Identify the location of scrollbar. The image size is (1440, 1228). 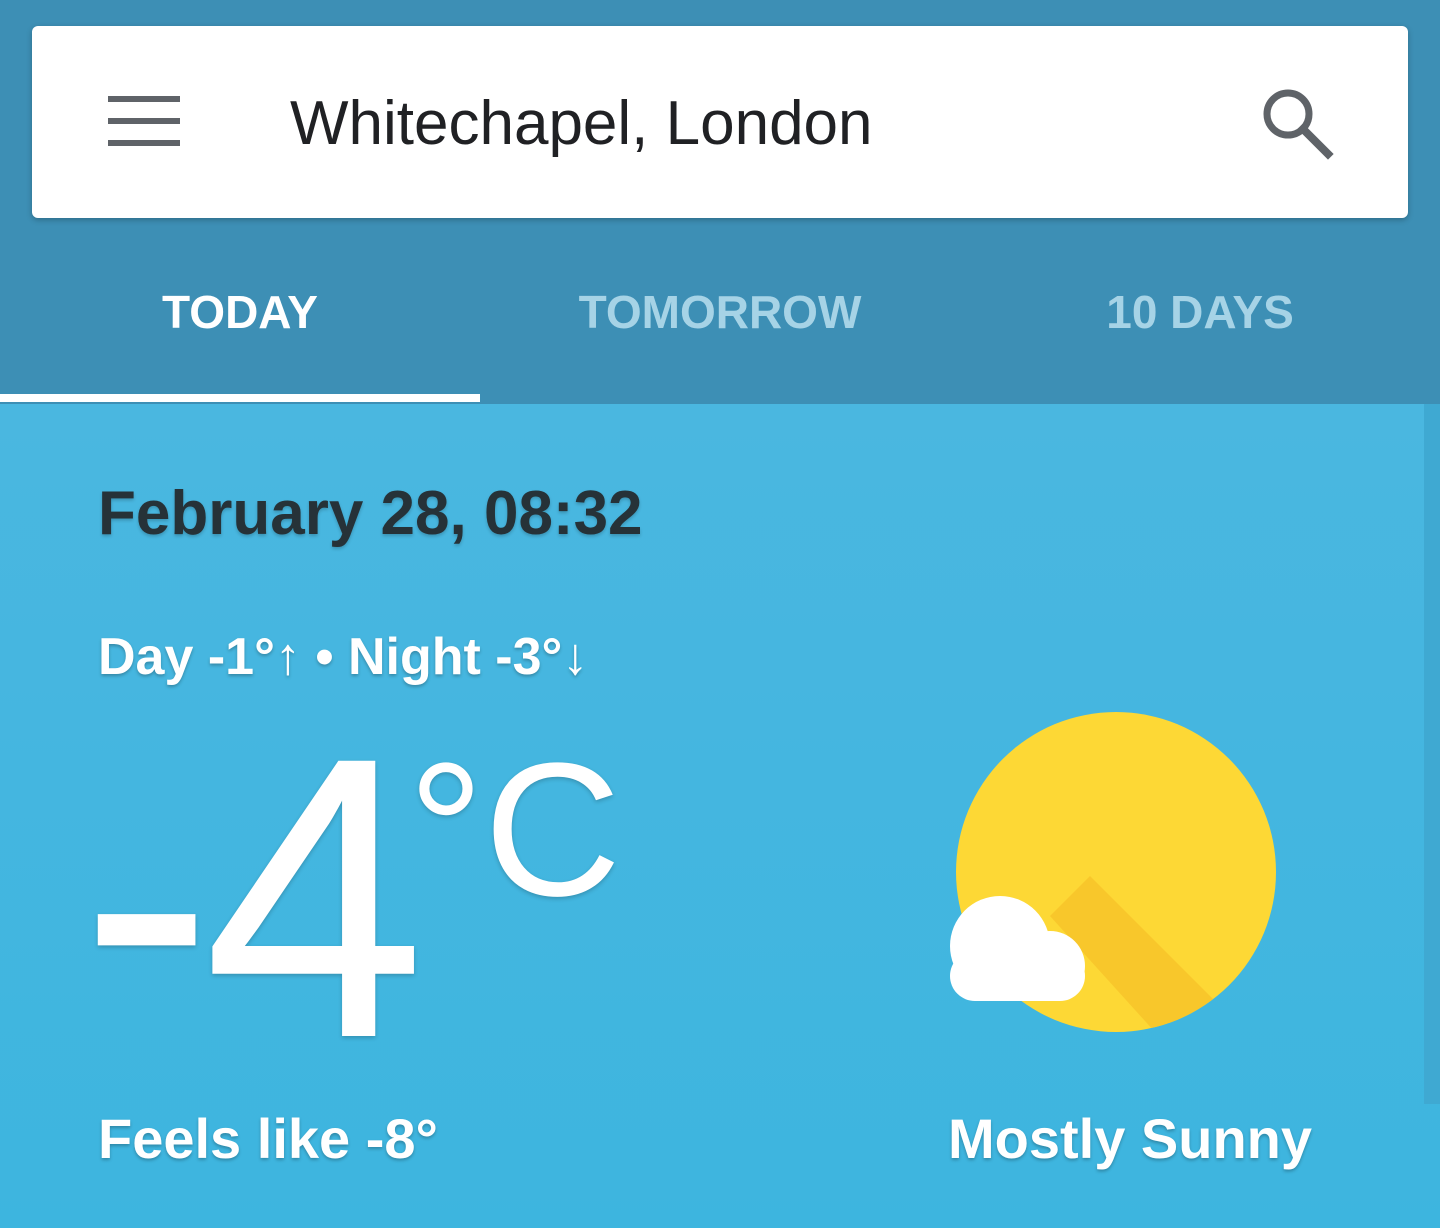
(1432, 754).